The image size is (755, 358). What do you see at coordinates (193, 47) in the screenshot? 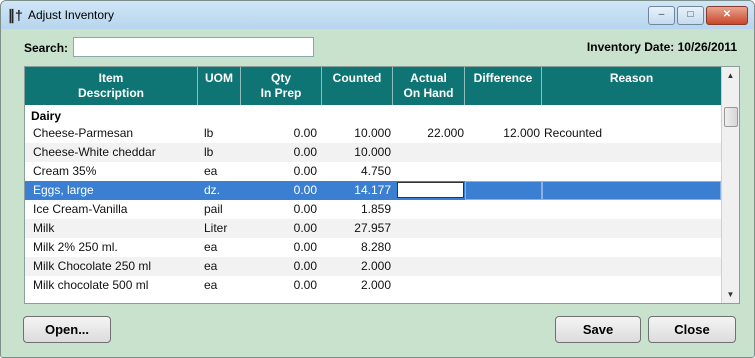
I see `search-input` at bounding box center [193, 47].